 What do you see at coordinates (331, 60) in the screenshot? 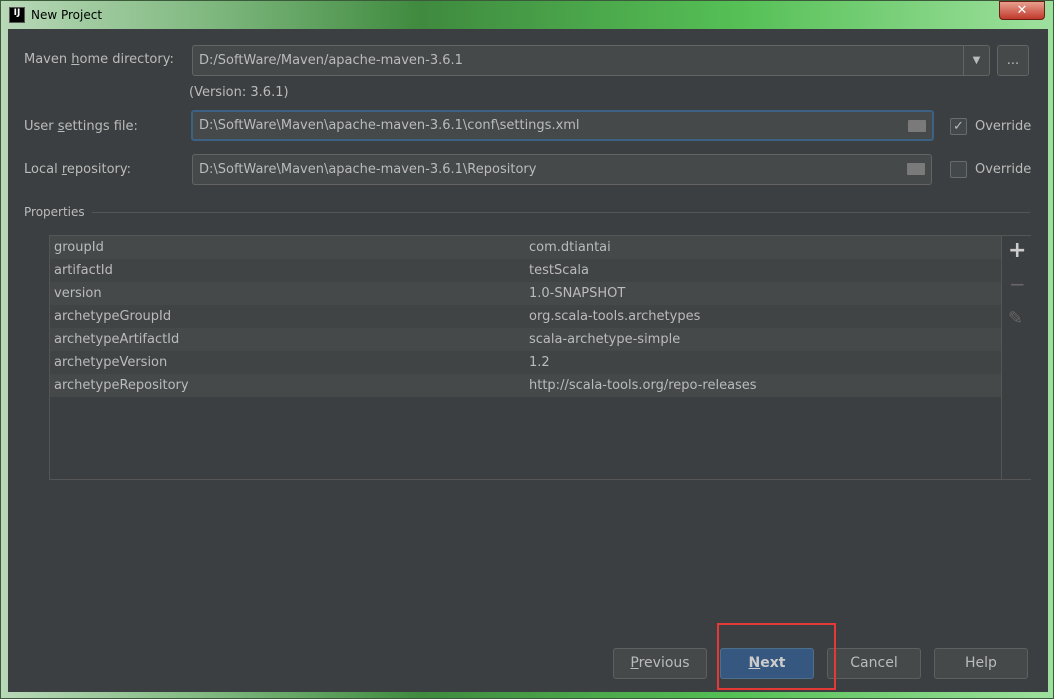
I see `maven-home-value: D:/SoftWare/Maven/apache-maven-3.6.1` at bounding box center [331, 60].